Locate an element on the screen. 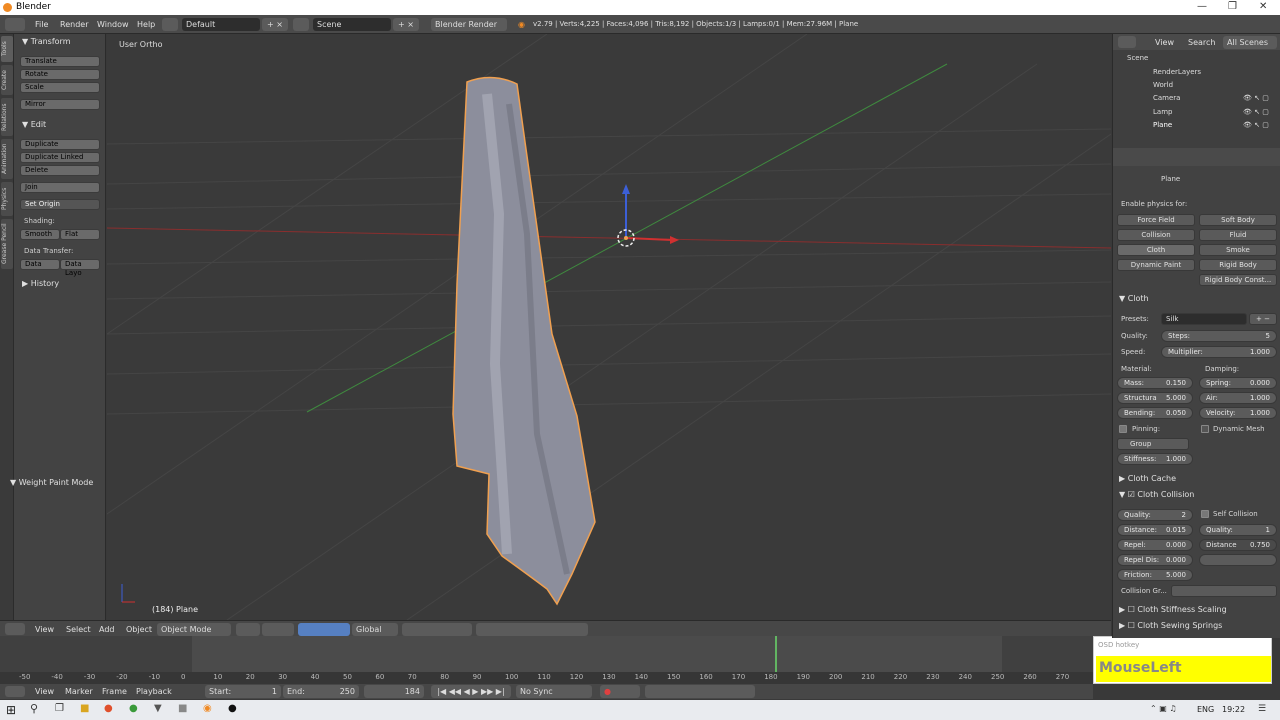 Image resolution: width=1280 pixels, height=720 pixels. tab-tools: Tools is located at coordinates (7, 49).